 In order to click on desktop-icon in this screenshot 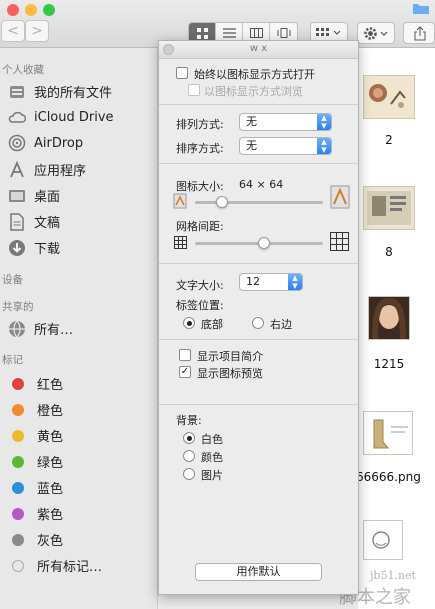, I will do `click(17, 196)`.